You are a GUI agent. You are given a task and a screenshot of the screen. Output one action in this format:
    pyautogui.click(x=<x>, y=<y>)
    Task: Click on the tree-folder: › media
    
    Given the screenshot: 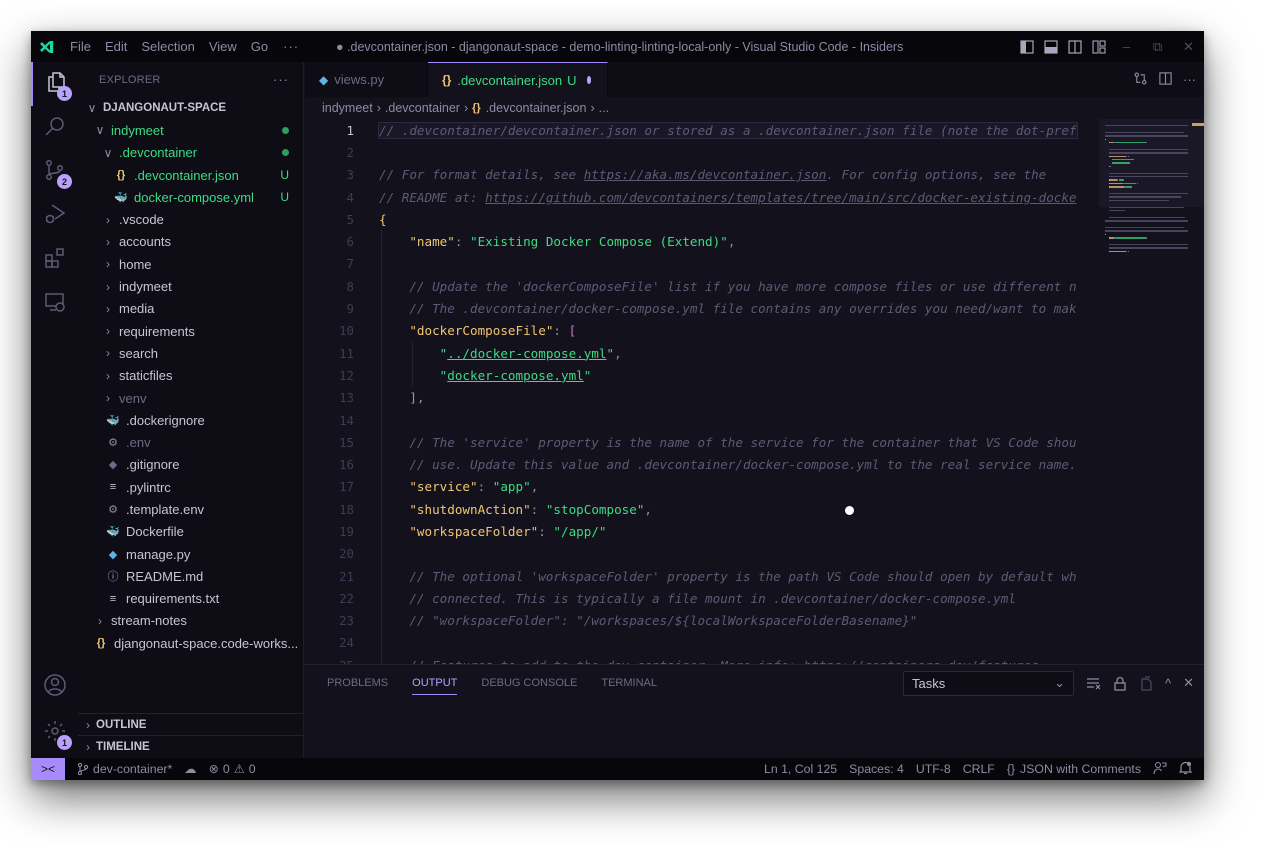 What is the action you would take?
    pyautogui.click(x=190, y=309)
    